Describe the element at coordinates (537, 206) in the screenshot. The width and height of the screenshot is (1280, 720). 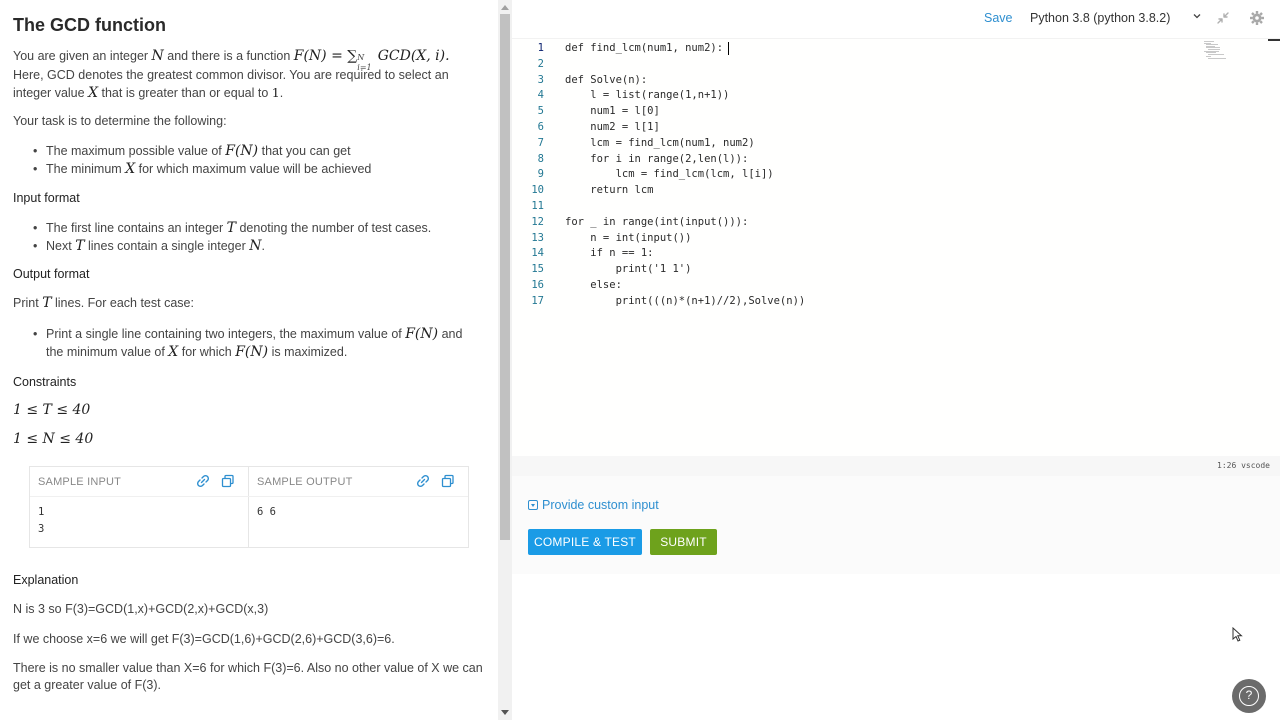
I see `line-number: 11` at that location.